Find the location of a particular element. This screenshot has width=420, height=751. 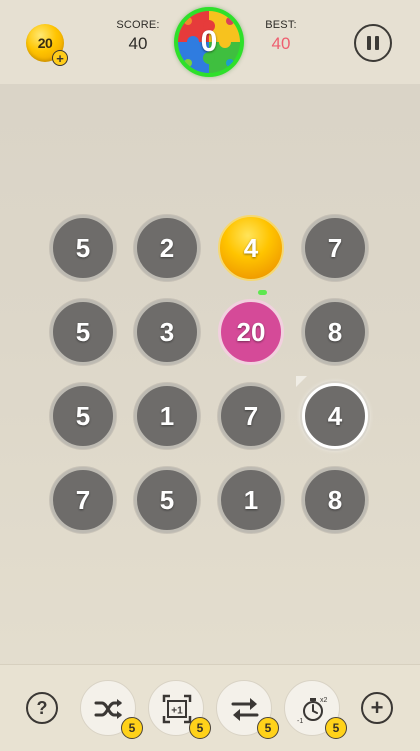

help-button: ? is located at coordinates (42, 708).